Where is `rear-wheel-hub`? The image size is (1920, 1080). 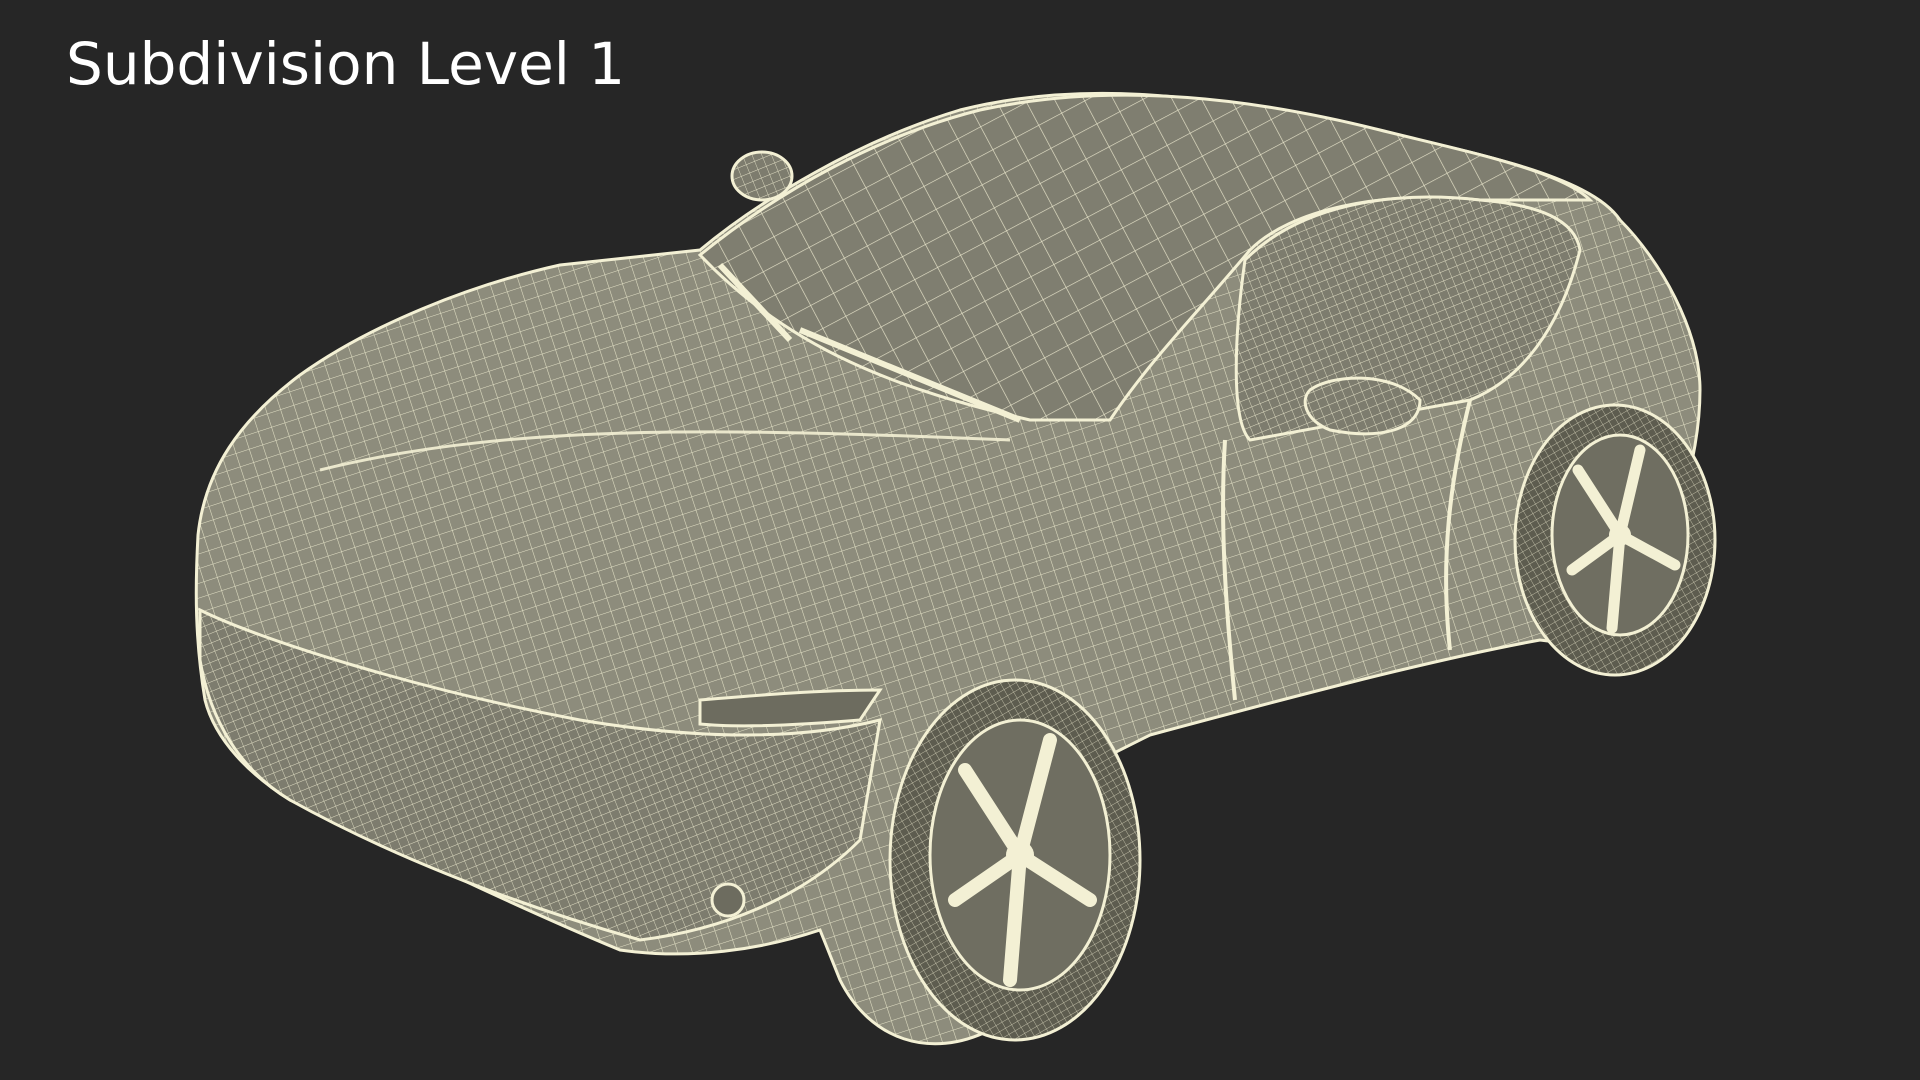 rear-wheel-hub is located at coordinates (1620, 535).